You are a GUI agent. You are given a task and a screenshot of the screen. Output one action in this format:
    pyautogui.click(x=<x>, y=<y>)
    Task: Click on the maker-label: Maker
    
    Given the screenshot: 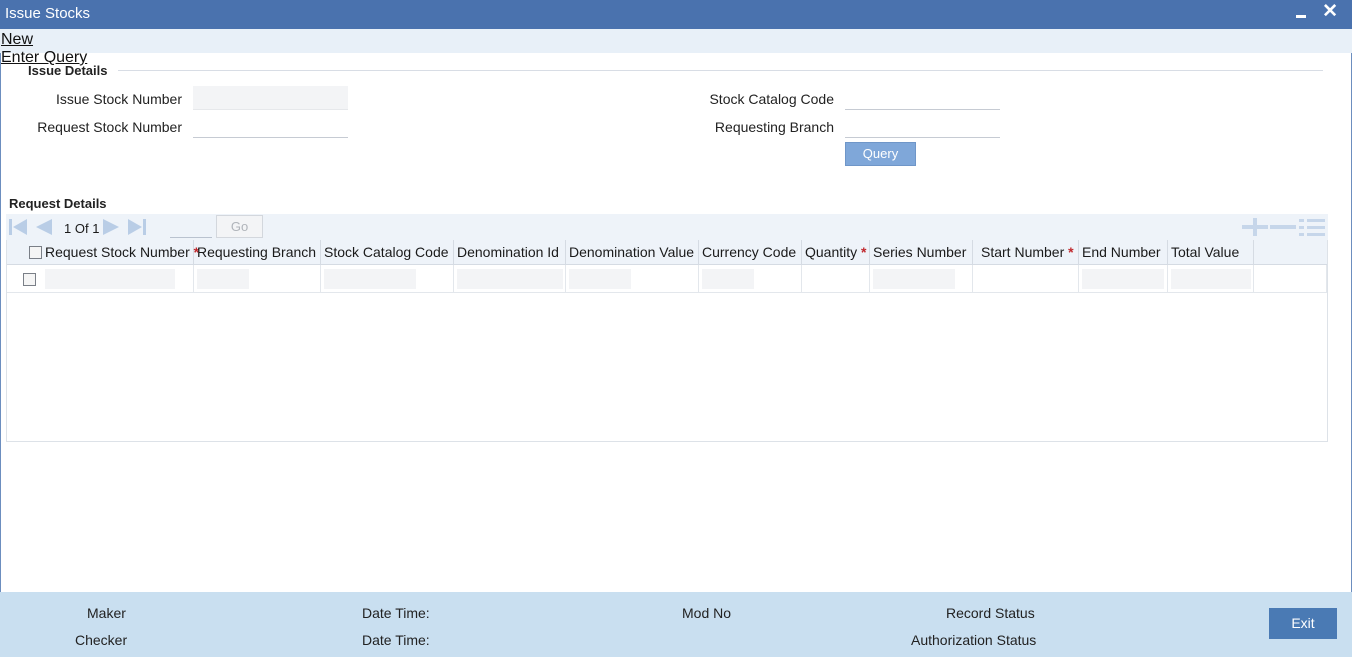 What is the action you would take?
    pyautogui.click(x=106, y=613)
    